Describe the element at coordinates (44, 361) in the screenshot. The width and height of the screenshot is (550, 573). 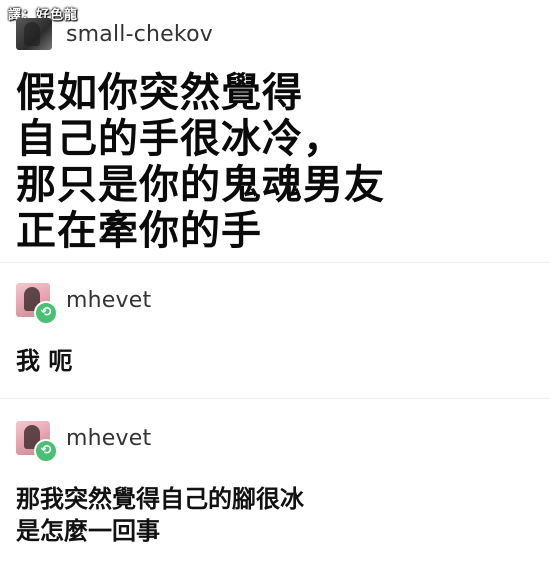
I see `post-body-text: 我 呃` at that location.